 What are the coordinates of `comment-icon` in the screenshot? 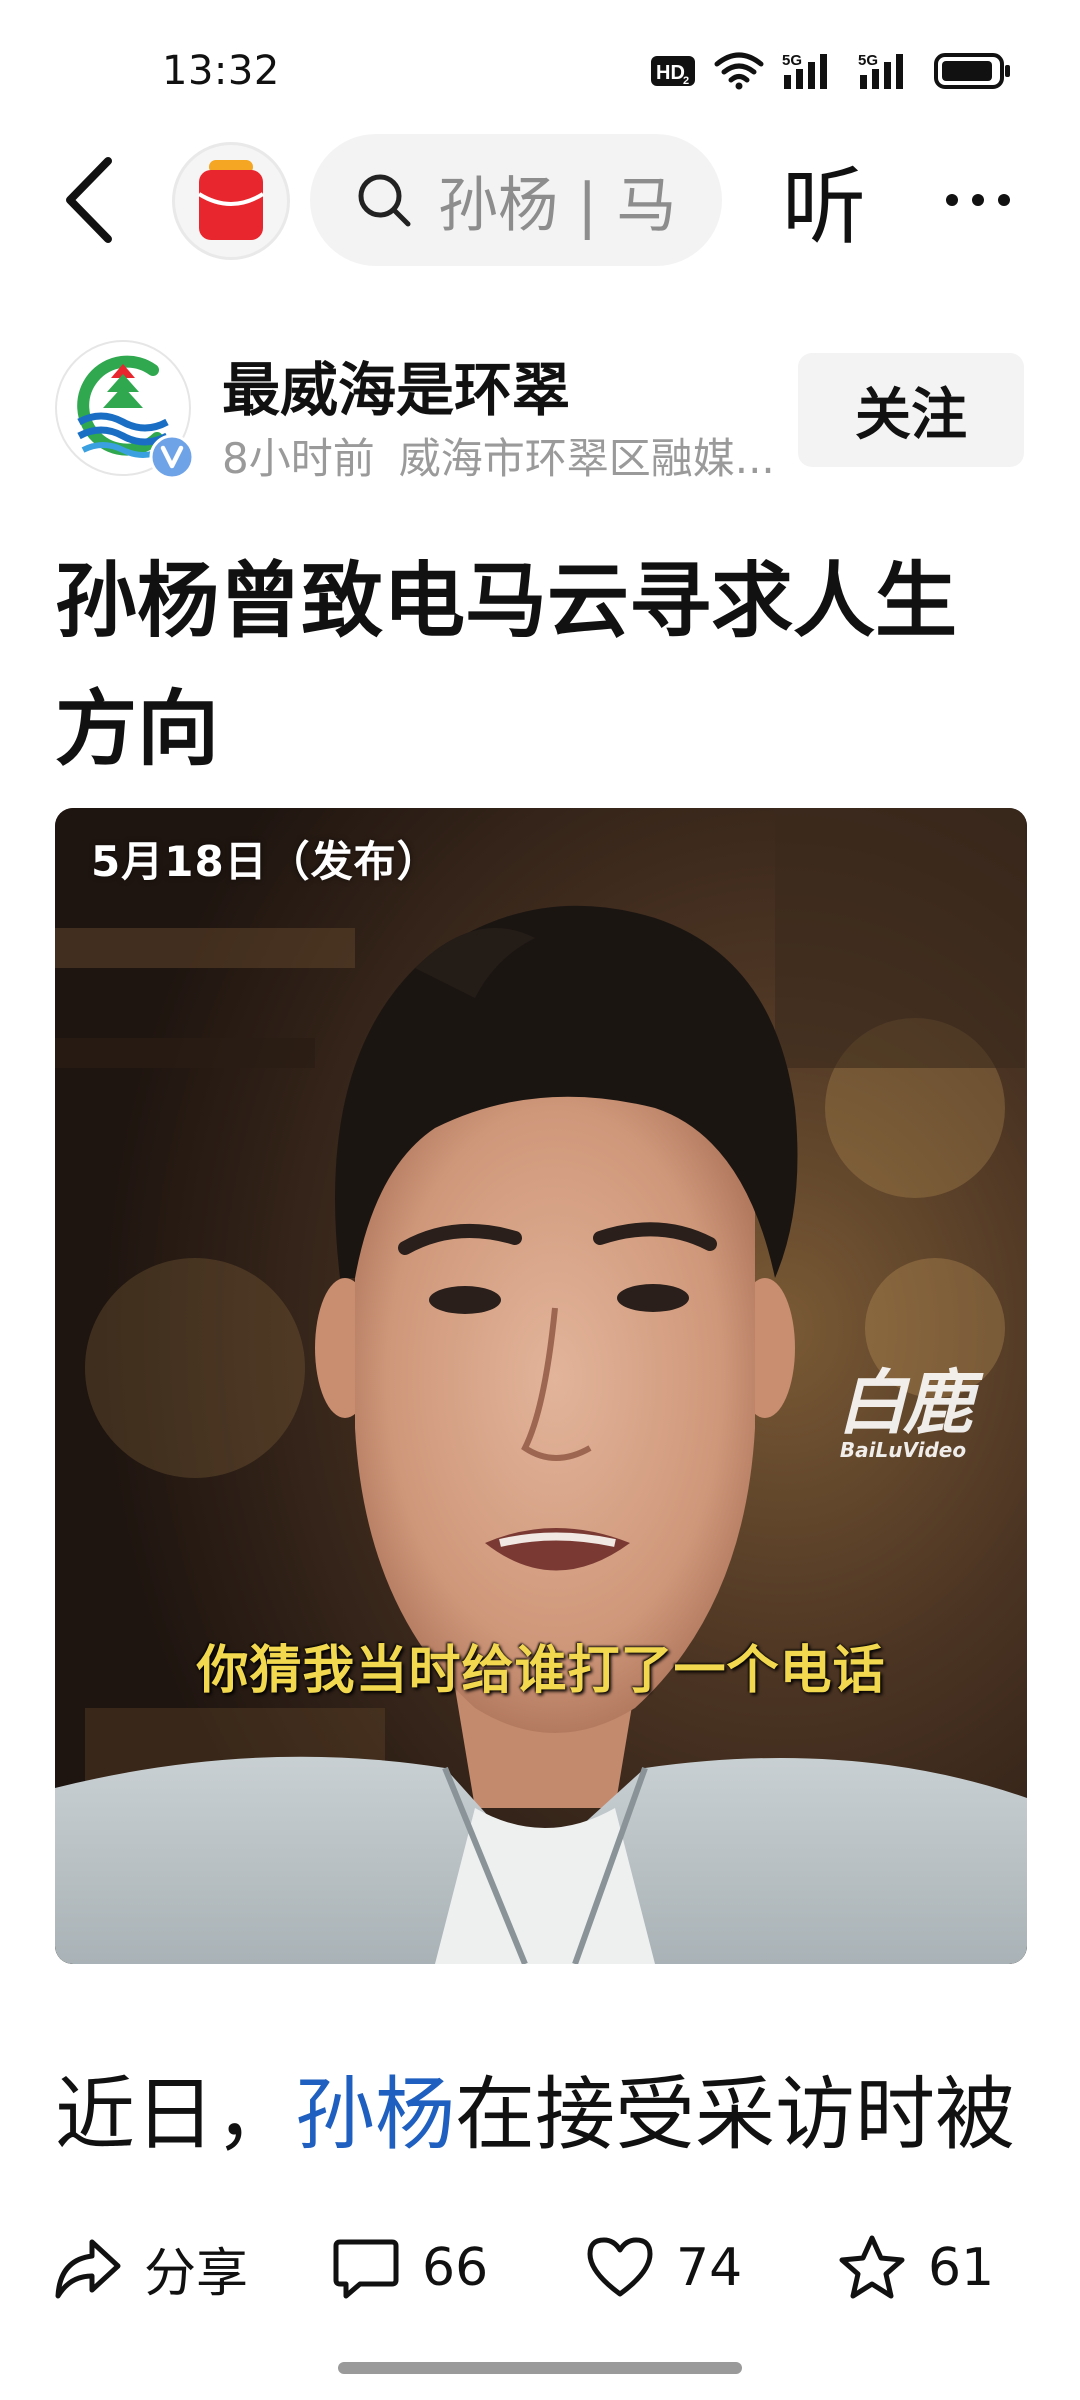 It's located at (366, 2269).